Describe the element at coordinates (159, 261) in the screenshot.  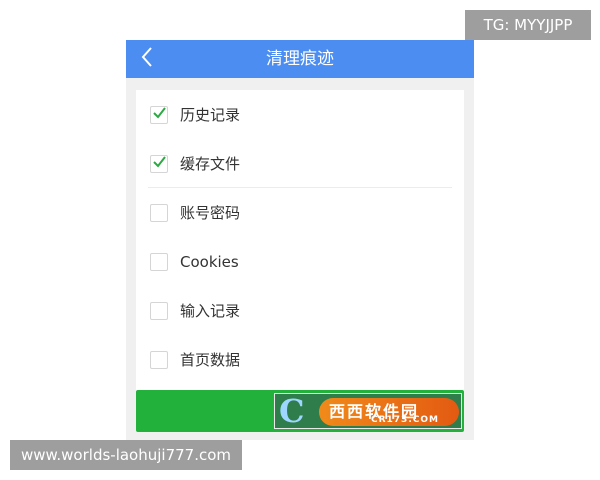
I see `checkbox-cookies` at that location.